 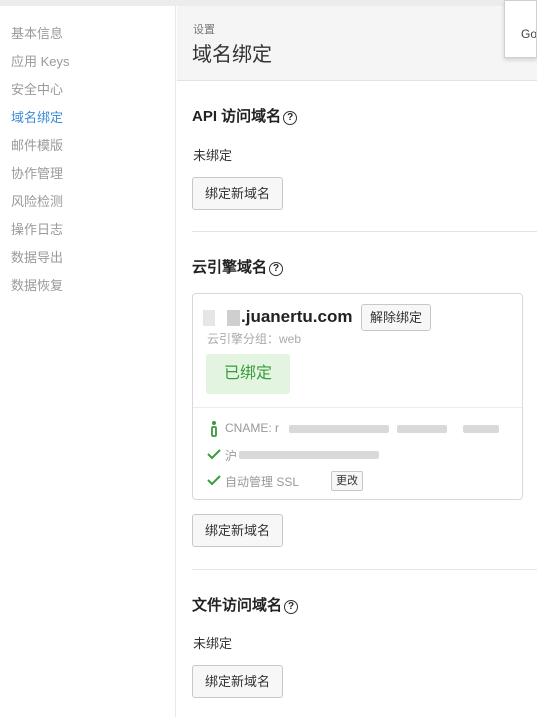 What do you see at coordinates (214, 429) in the screenshot?
I see `info-icon` at bounding box center [214, 429].